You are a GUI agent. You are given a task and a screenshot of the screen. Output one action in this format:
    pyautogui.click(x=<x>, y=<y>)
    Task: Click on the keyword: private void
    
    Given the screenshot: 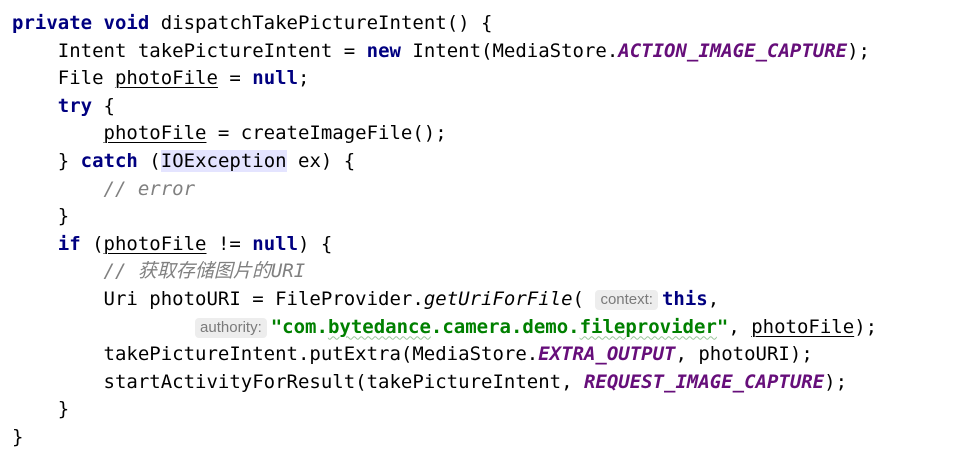 What is the action you would take?
    pyautogui.click(x=81, y=23)
    